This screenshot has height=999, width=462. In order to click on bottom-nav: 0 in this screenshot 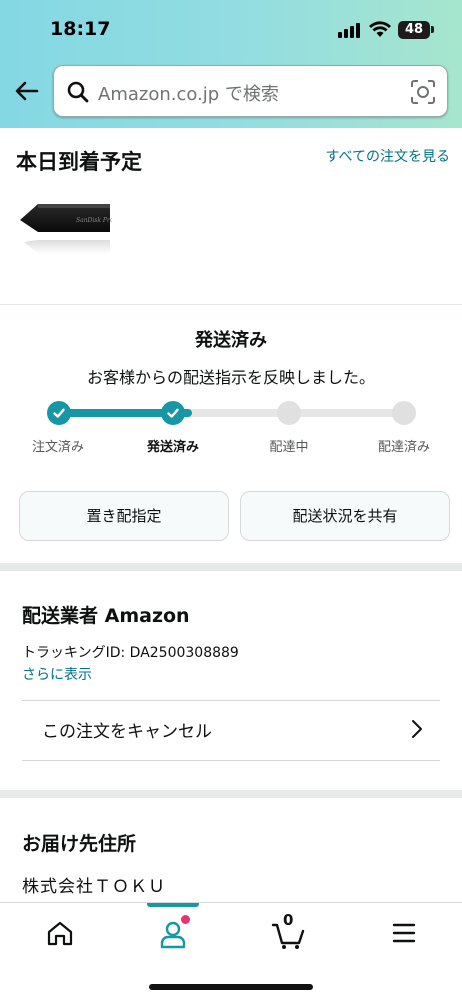, I will do `click(231, 950)`.